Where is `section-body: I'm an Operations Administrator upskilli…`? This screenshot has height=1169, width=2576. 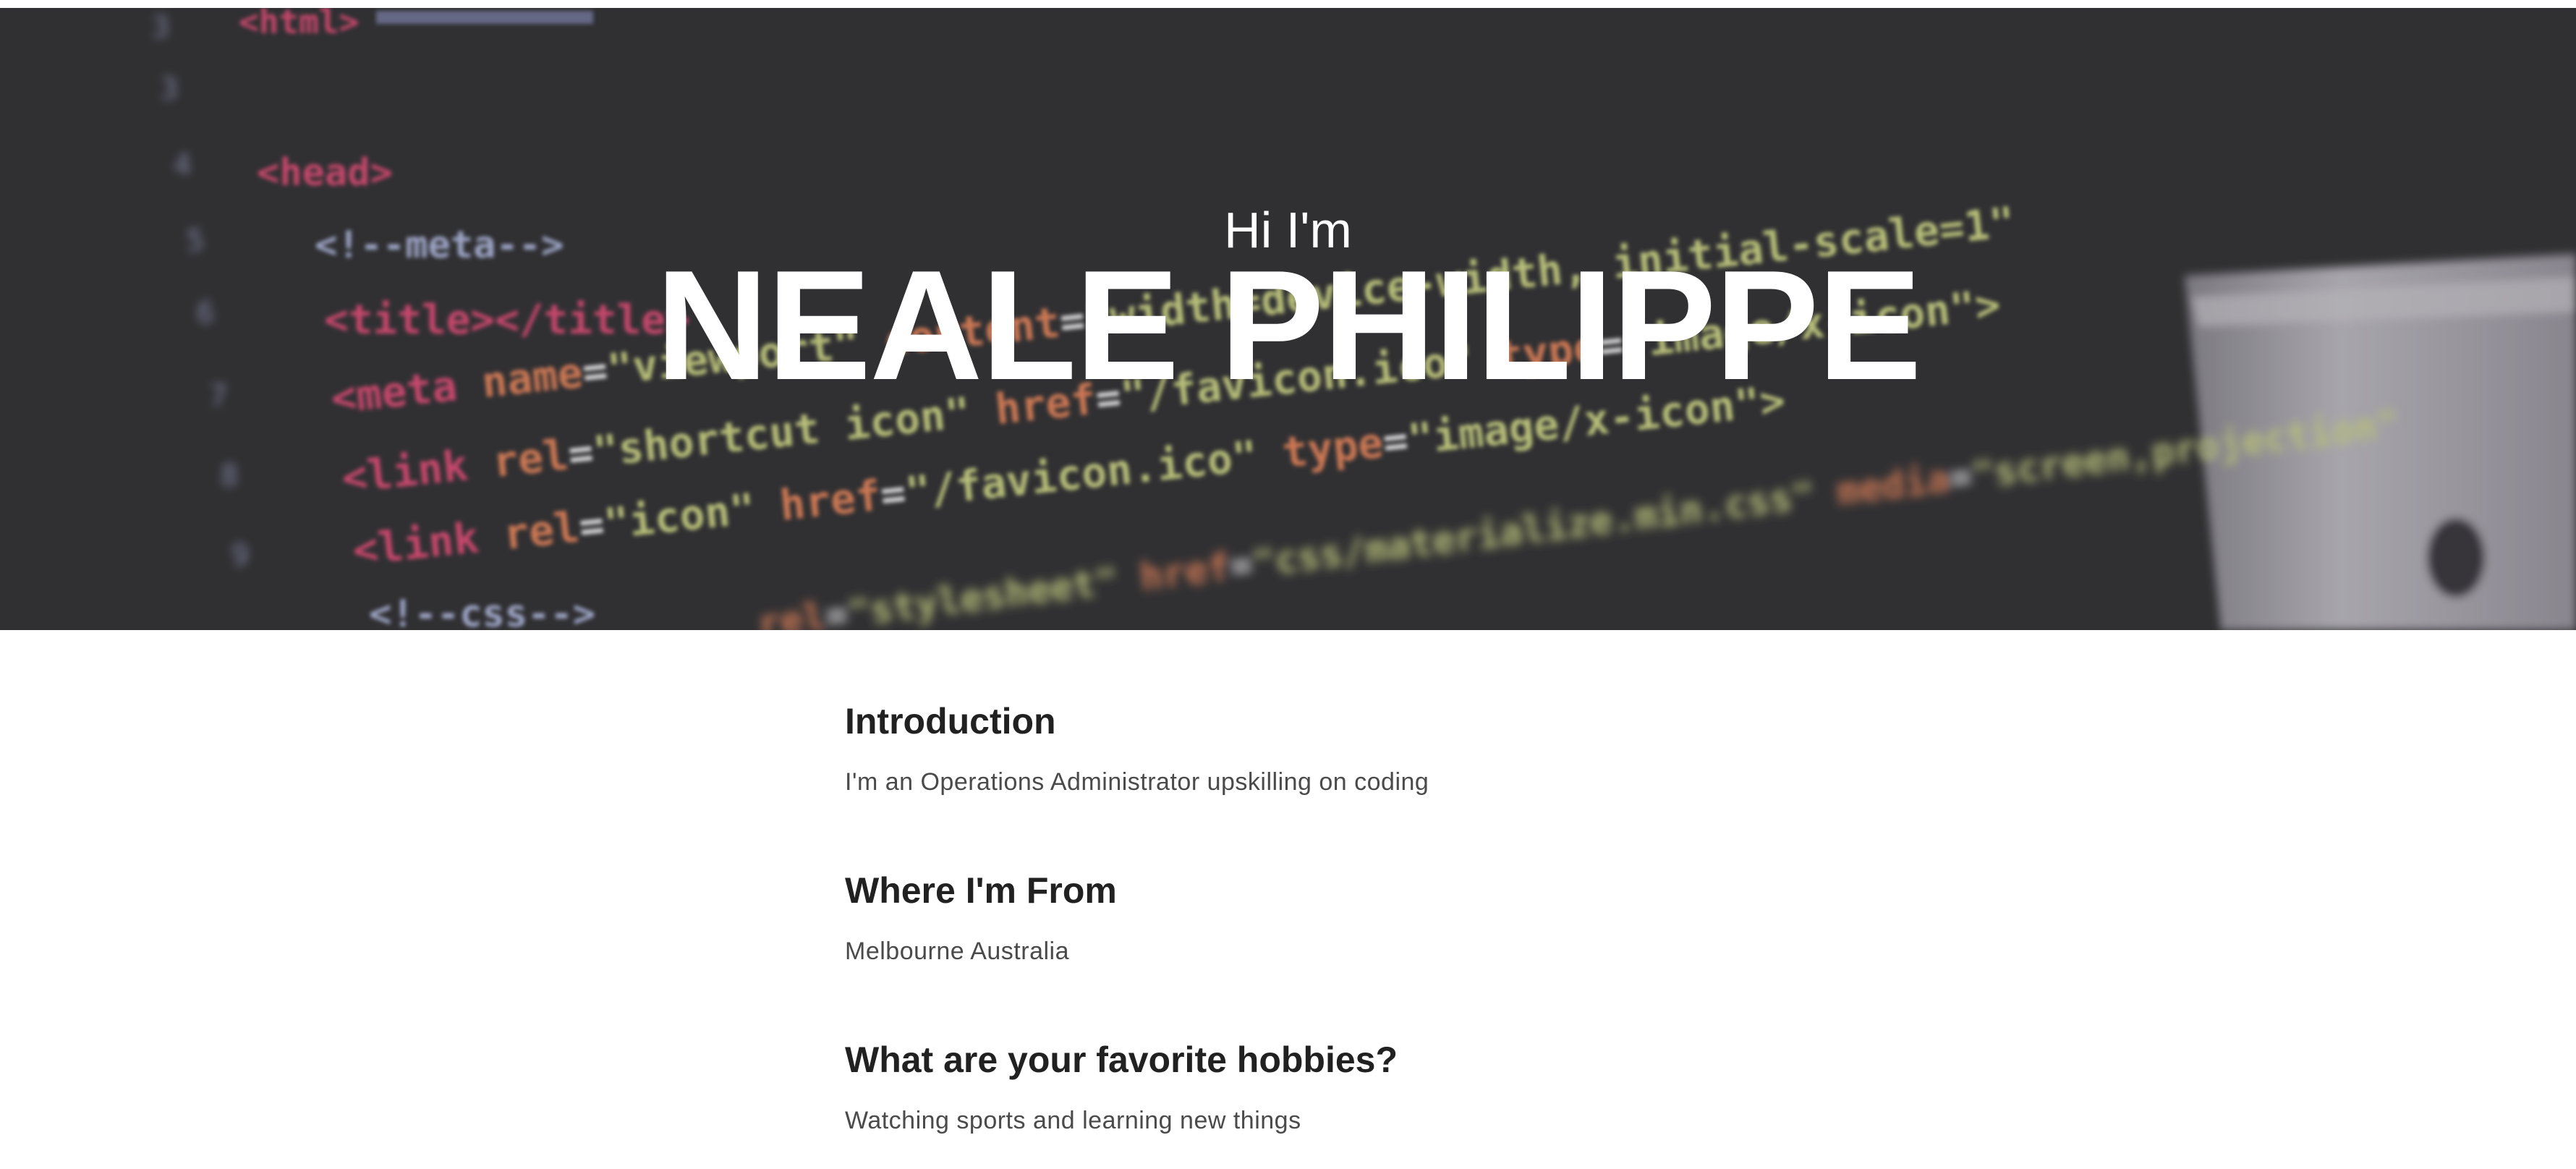
section-body: I'm an Operations Administrator upskilli… is located at coordinates (1137, 782).